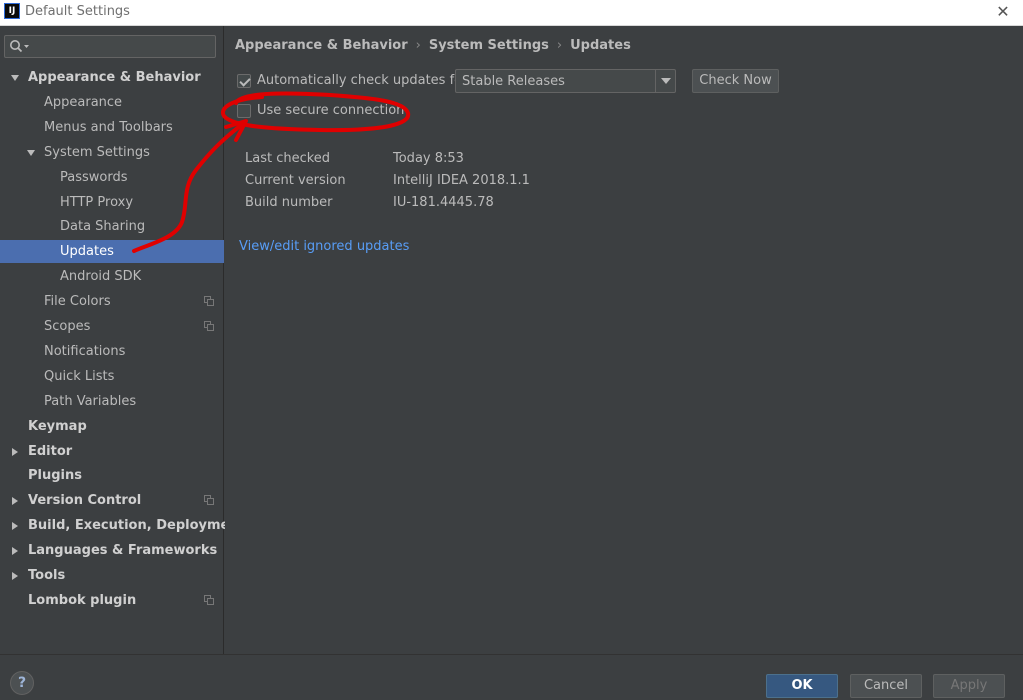 The image size is (1023, 700). I want to click on breadcrumb-item: System Settings, so click(488, 45).